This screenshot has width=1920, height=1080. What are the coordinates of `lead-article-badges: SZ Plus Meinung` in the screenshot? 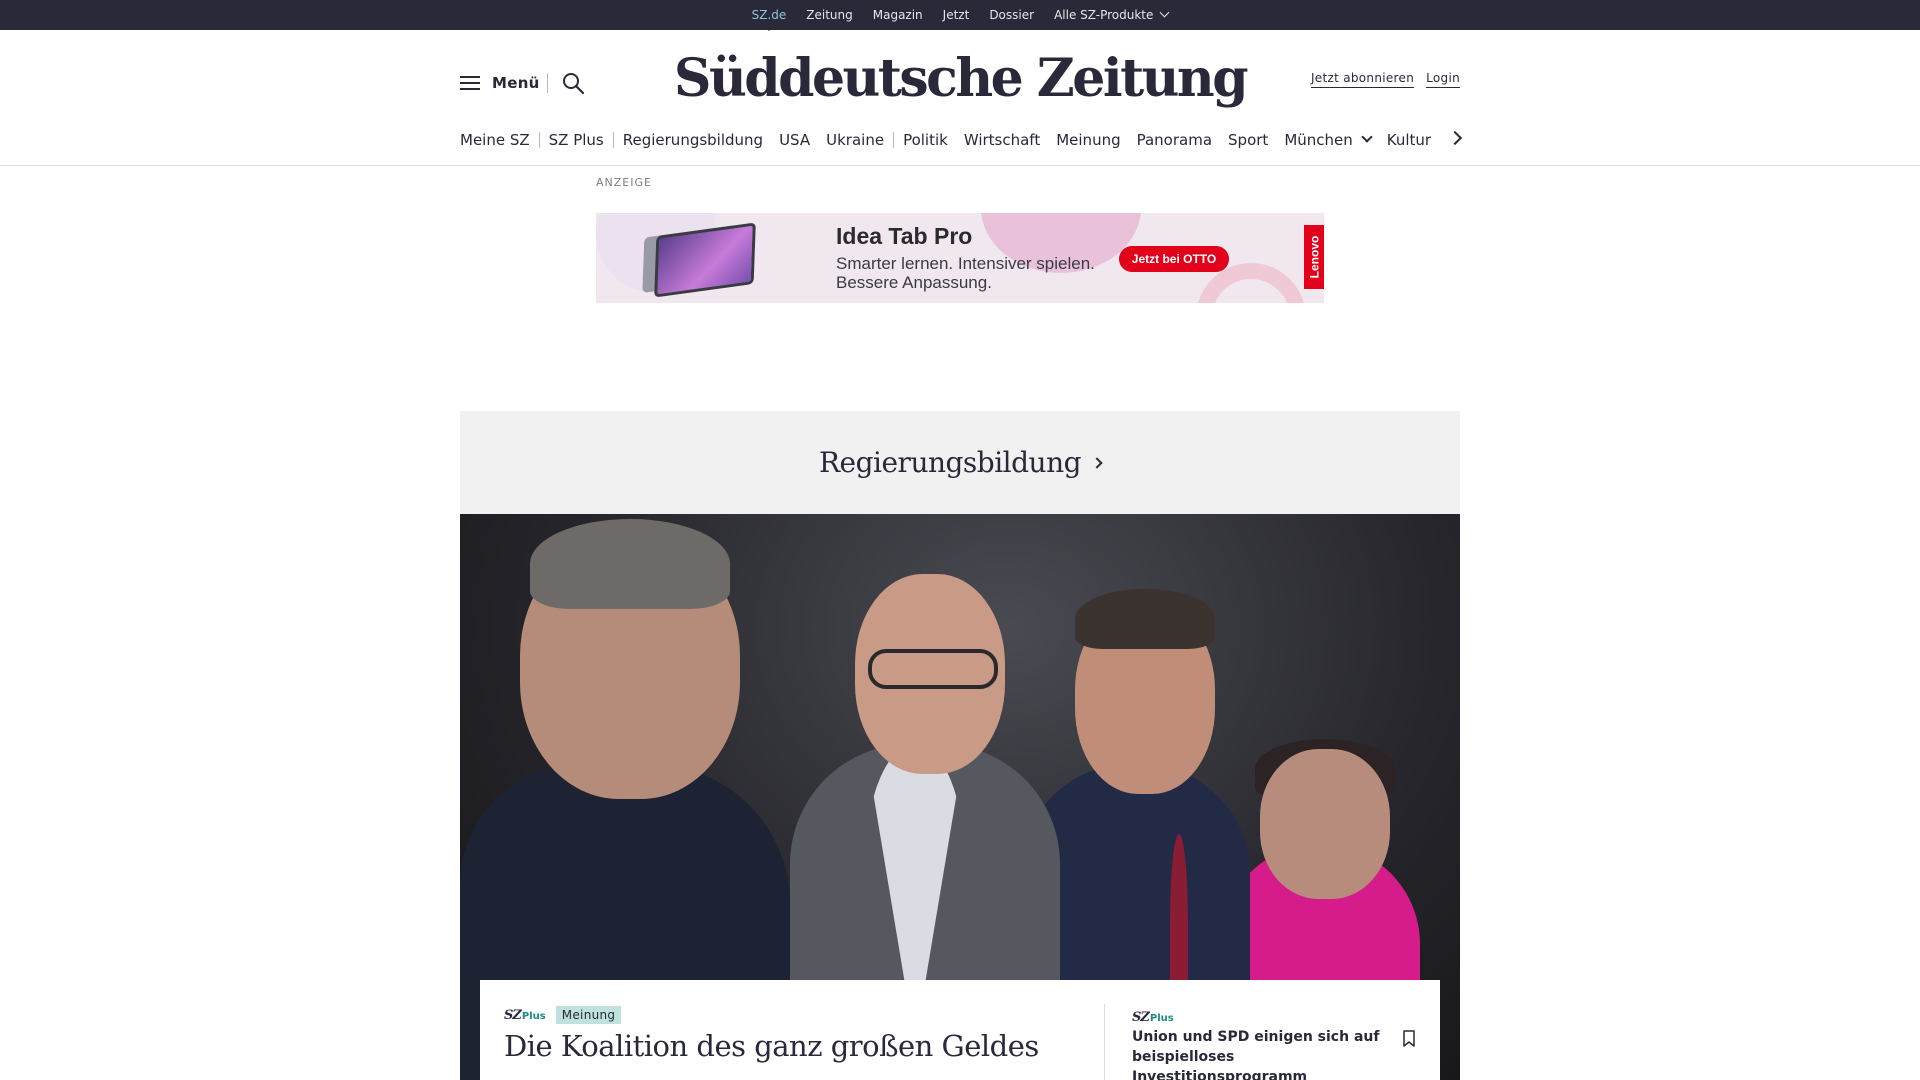 It's located at (563, 1015).